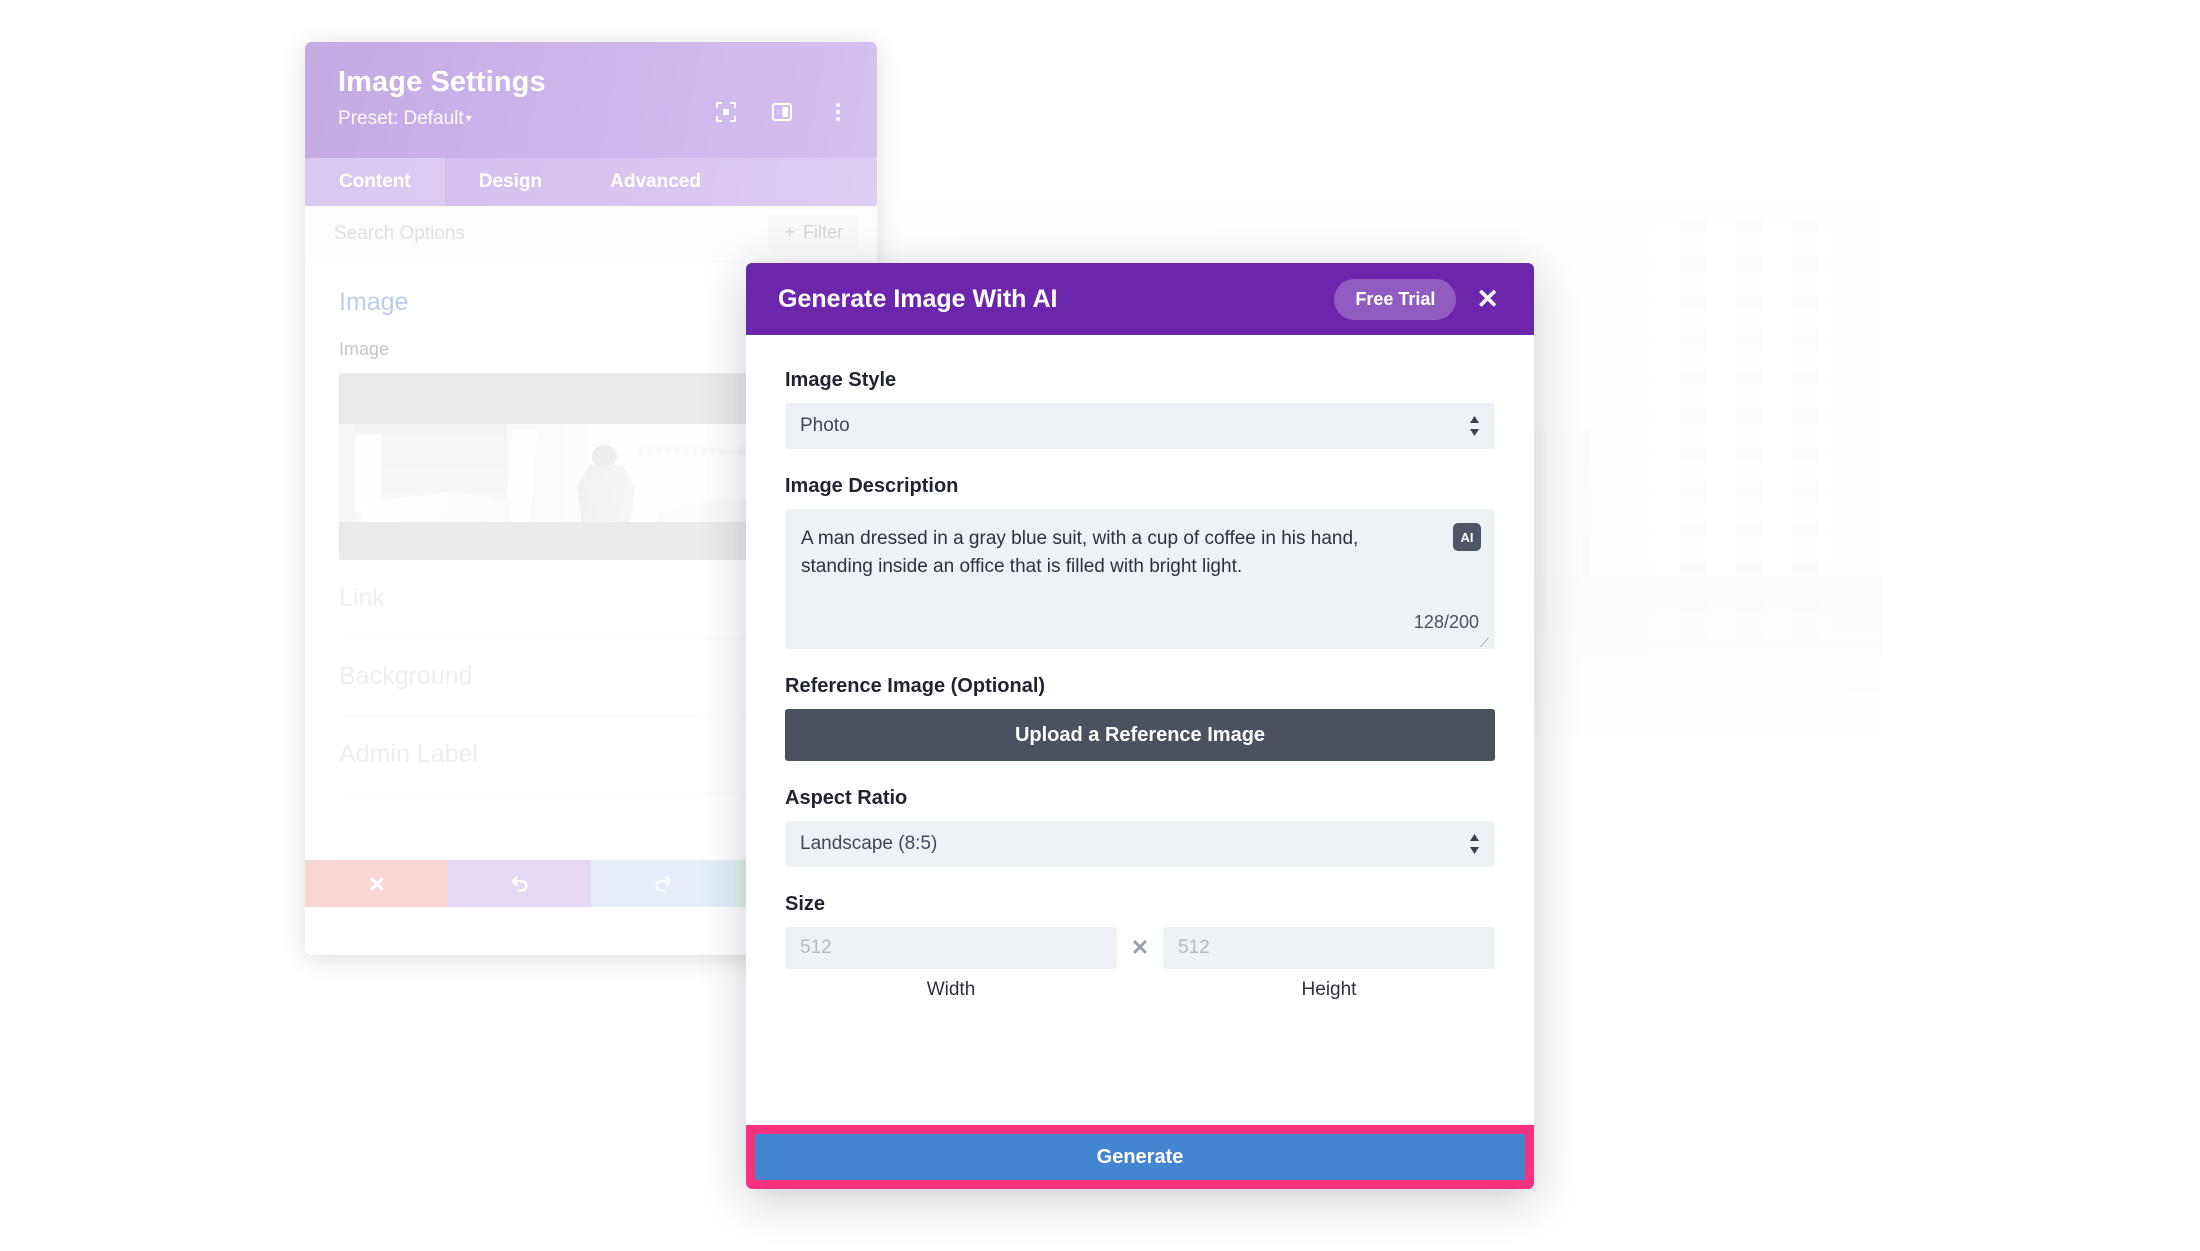 The image size is (2200, 1251). What do you see at coordinates (846, 798) in the screenshot?
I see `aspect-ratio-label: Aspect Ratio` at bounding box center [846, 798].